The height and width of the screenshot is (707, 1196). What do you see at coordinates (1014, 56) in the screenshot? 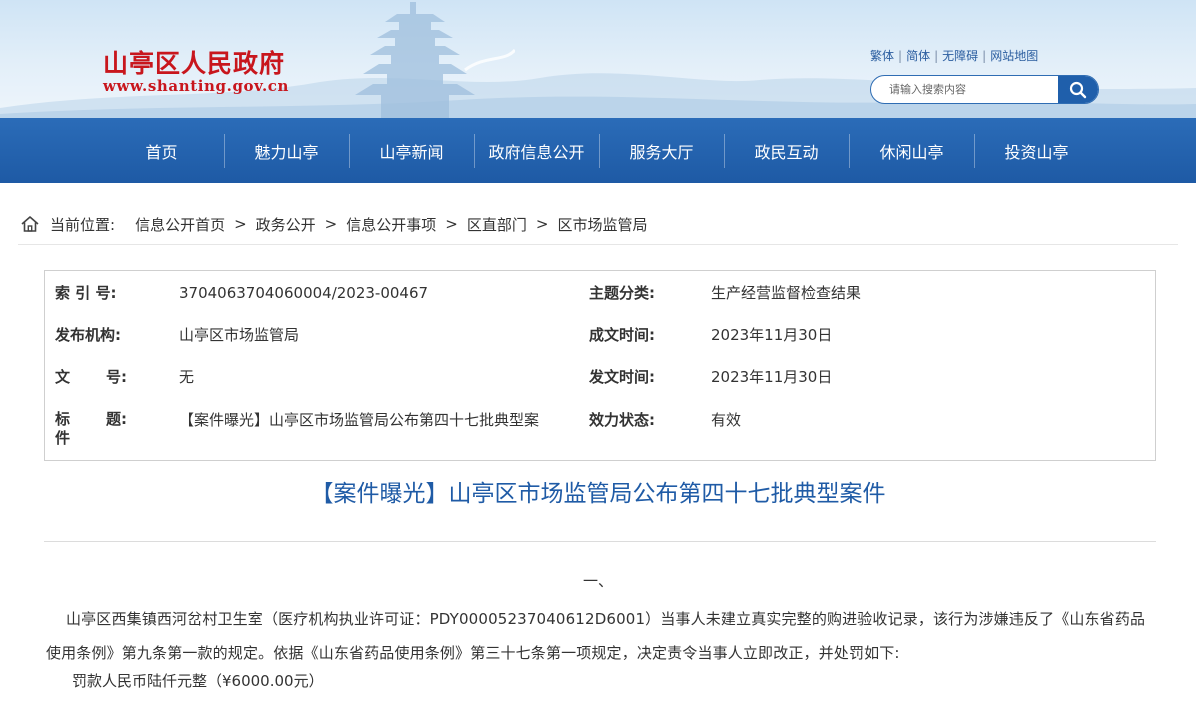
I see `sitemap-link: 网站地图` at bounding box center [1014, 56].